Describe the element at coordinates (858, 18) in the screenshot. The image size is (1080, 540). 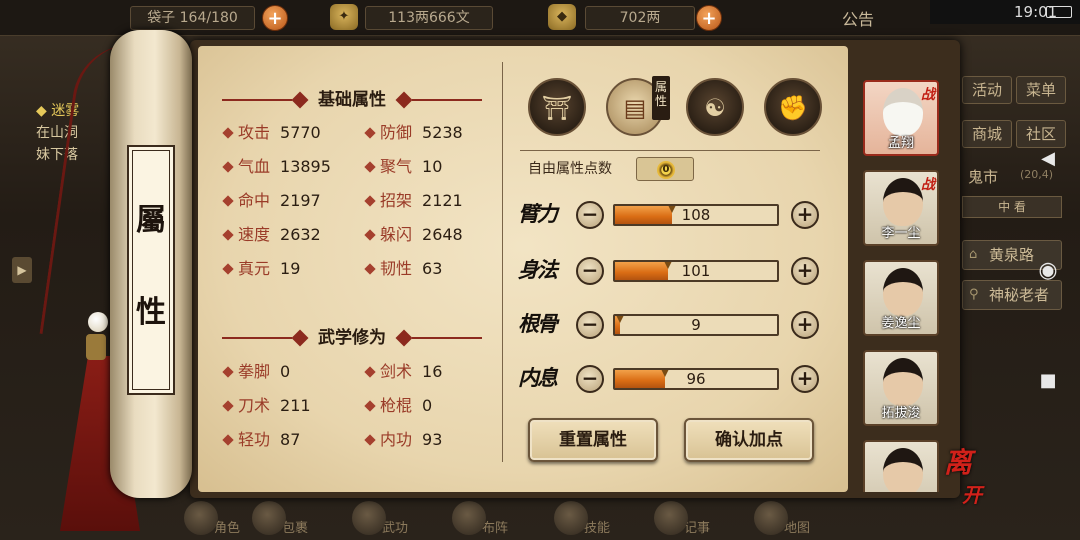
I see `notice-button: 公告` at that location.